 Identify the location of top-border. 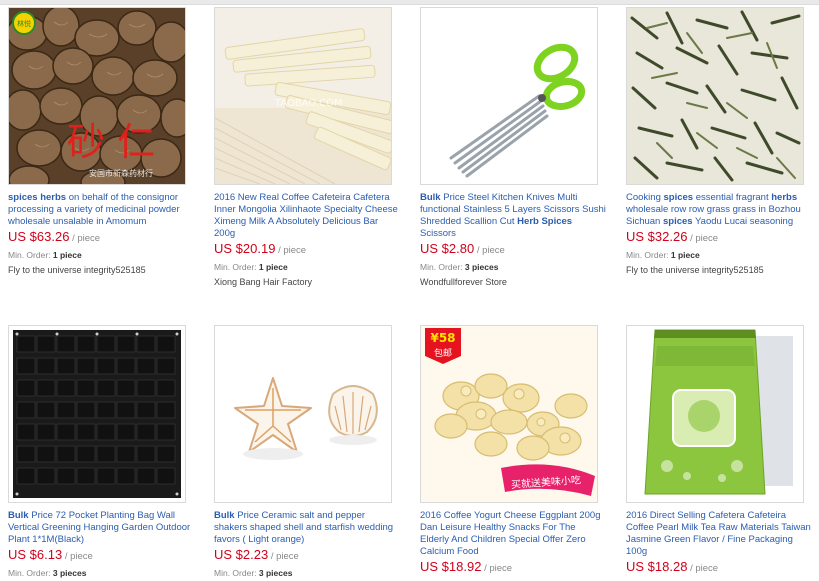
(409, 2).